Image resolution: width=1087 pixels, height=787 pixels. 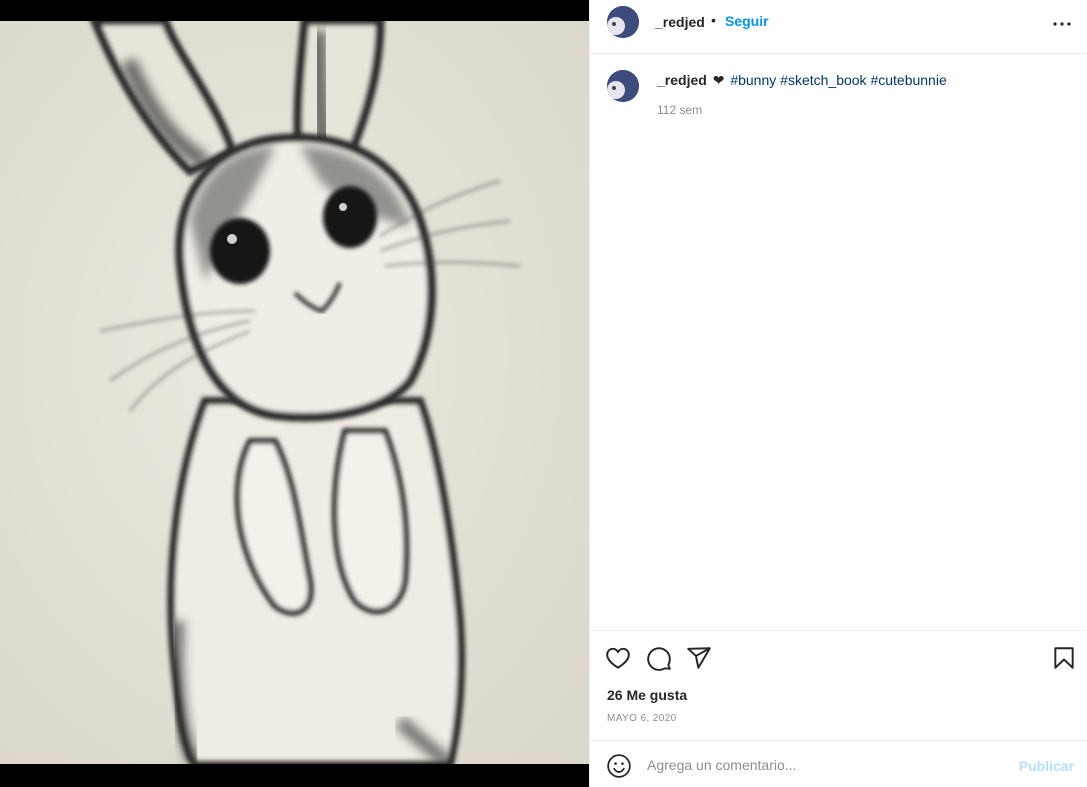 What do you see at coordinates (1062, 24) in the screenshot?
I see `more-options-icon` at bounding box center [1062, 24].